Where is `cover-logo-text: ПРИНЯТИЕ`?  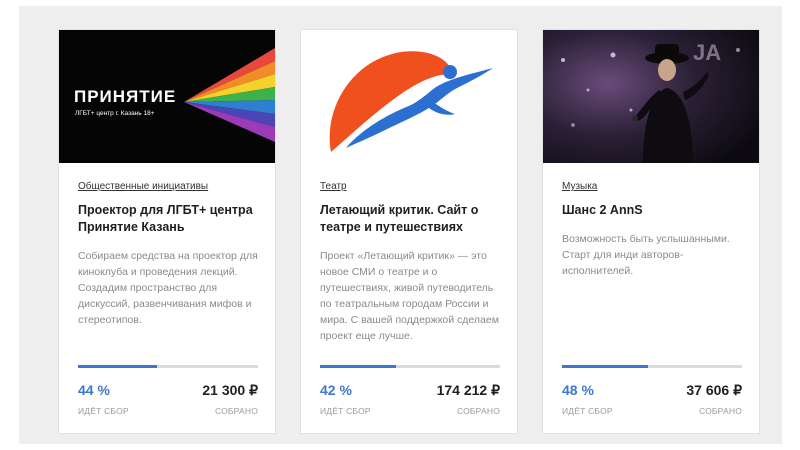
cover-logo-text: ПРИНЯТИЕ is located at coordinates (125, 96).